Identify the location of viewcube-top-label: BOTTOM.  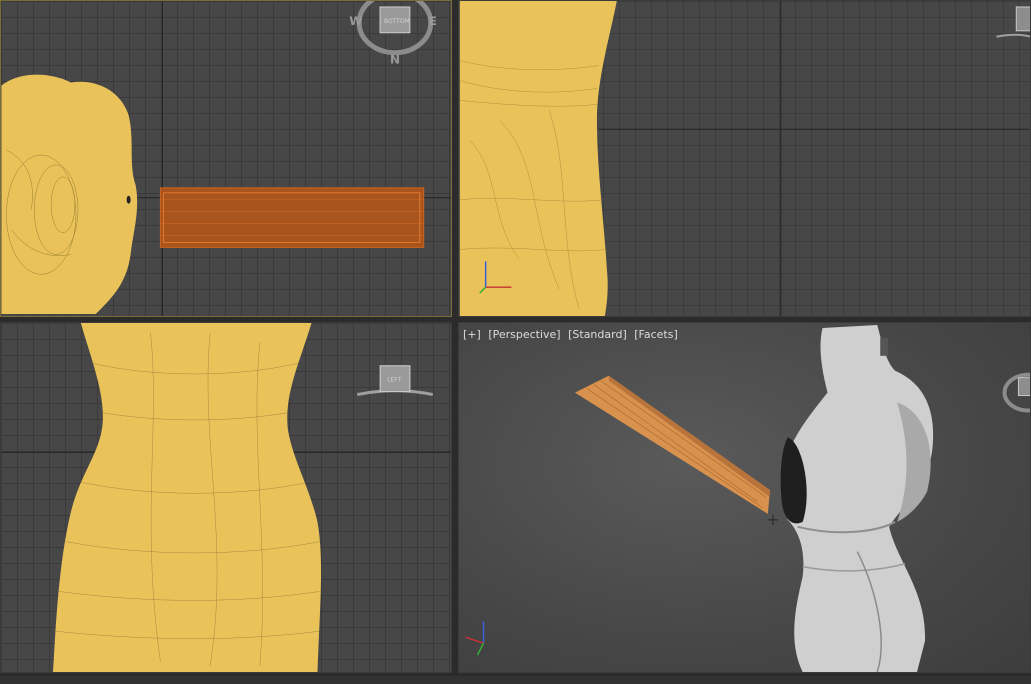
(397, 21).